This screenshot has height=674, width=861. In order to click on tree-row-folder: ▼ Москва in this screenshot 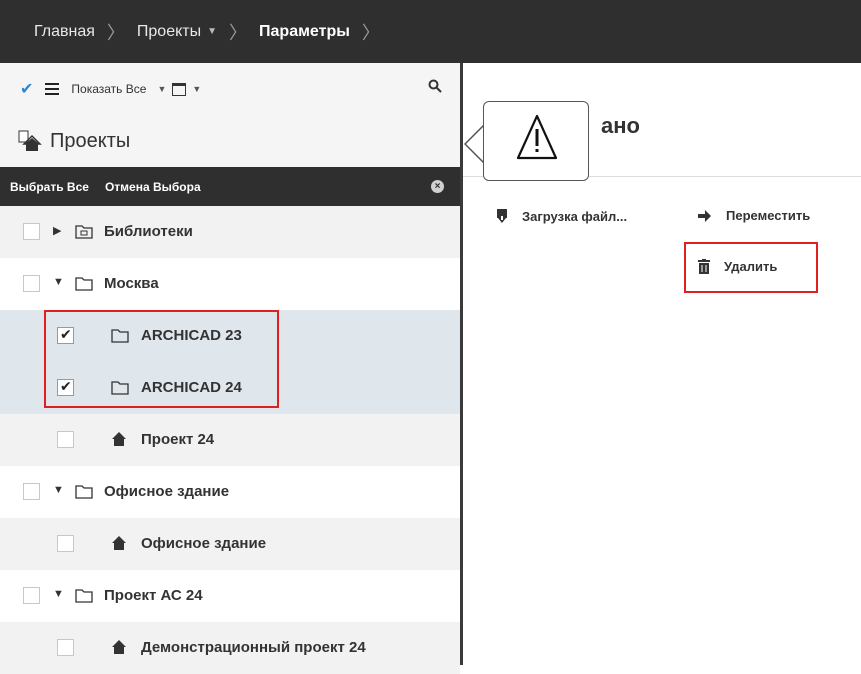, I will do `click(230, 284)`.